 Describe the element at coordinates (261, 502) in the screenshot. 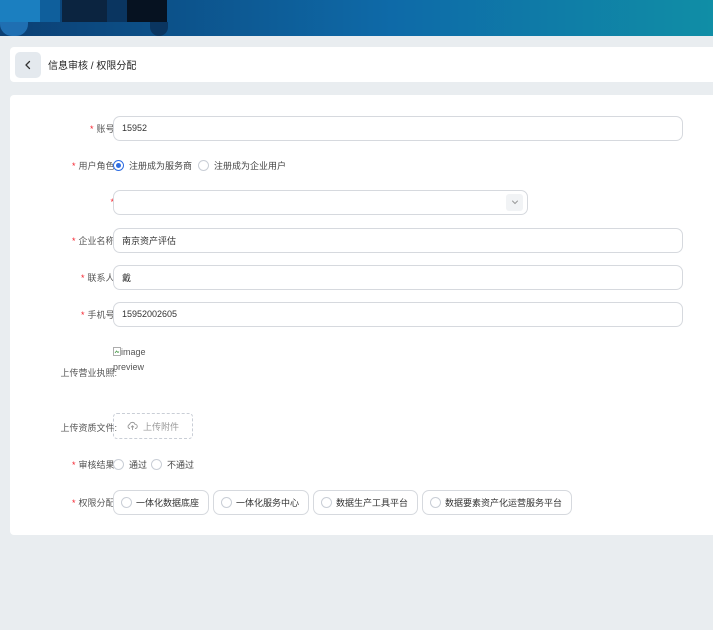

I see `permission-option-service-center: 一体化服务中心` at that location.